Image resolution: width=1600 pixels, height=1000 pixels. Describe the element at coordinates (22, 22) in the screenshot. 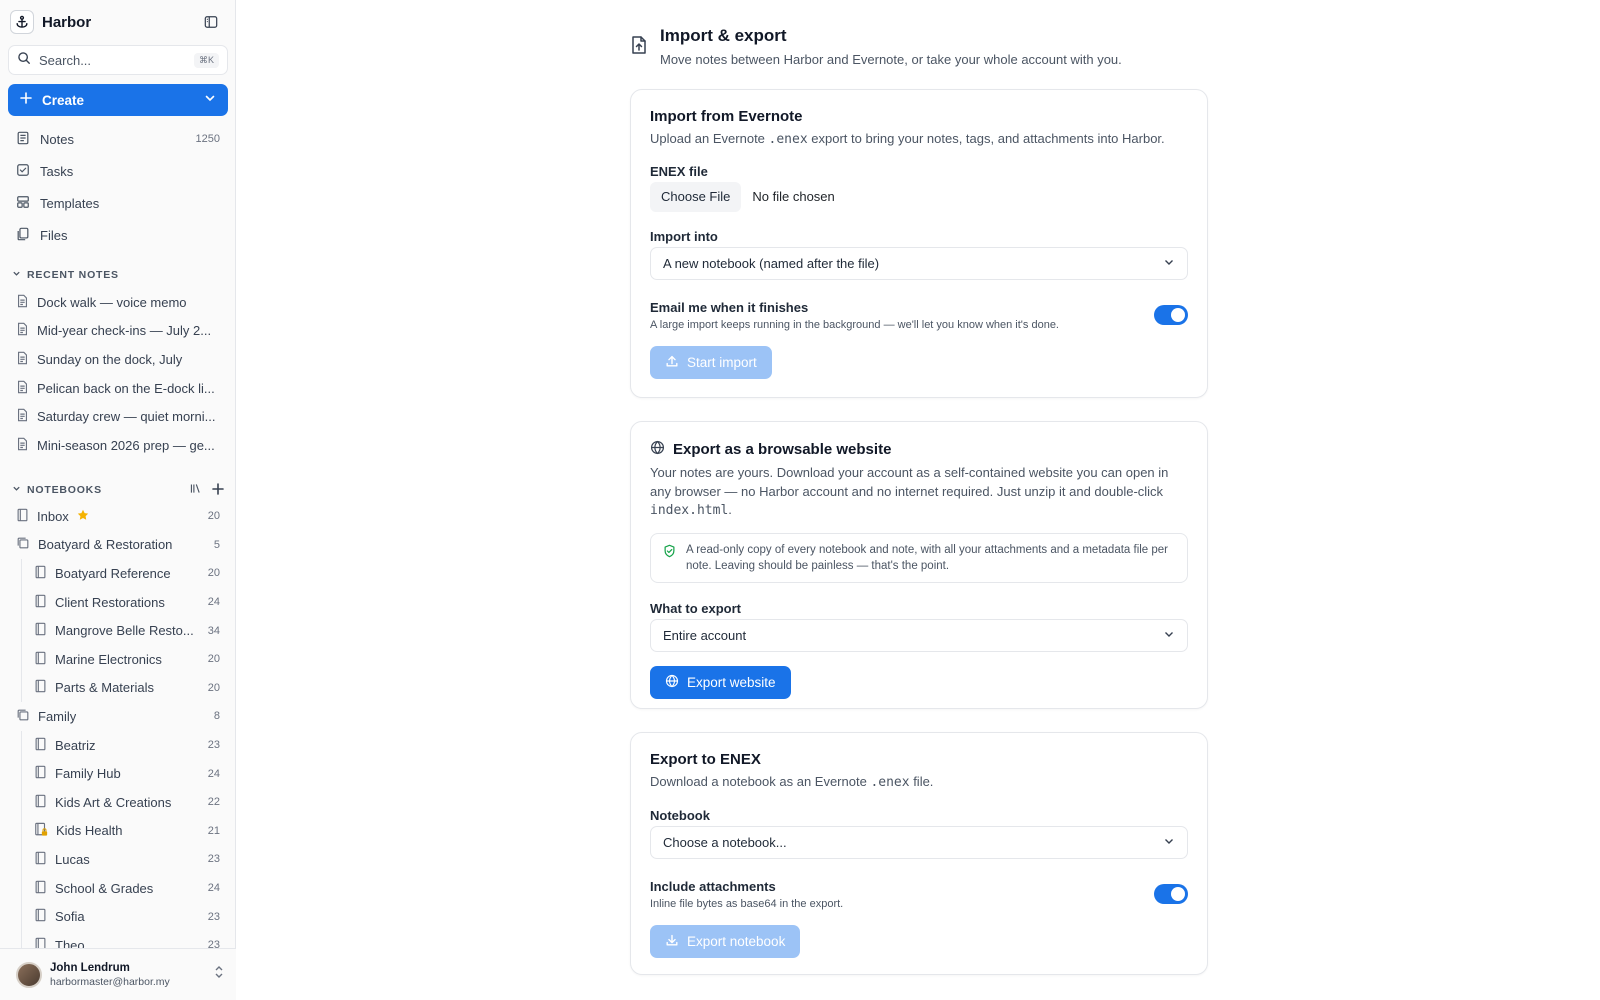

I see `anchor-icon` at that location.